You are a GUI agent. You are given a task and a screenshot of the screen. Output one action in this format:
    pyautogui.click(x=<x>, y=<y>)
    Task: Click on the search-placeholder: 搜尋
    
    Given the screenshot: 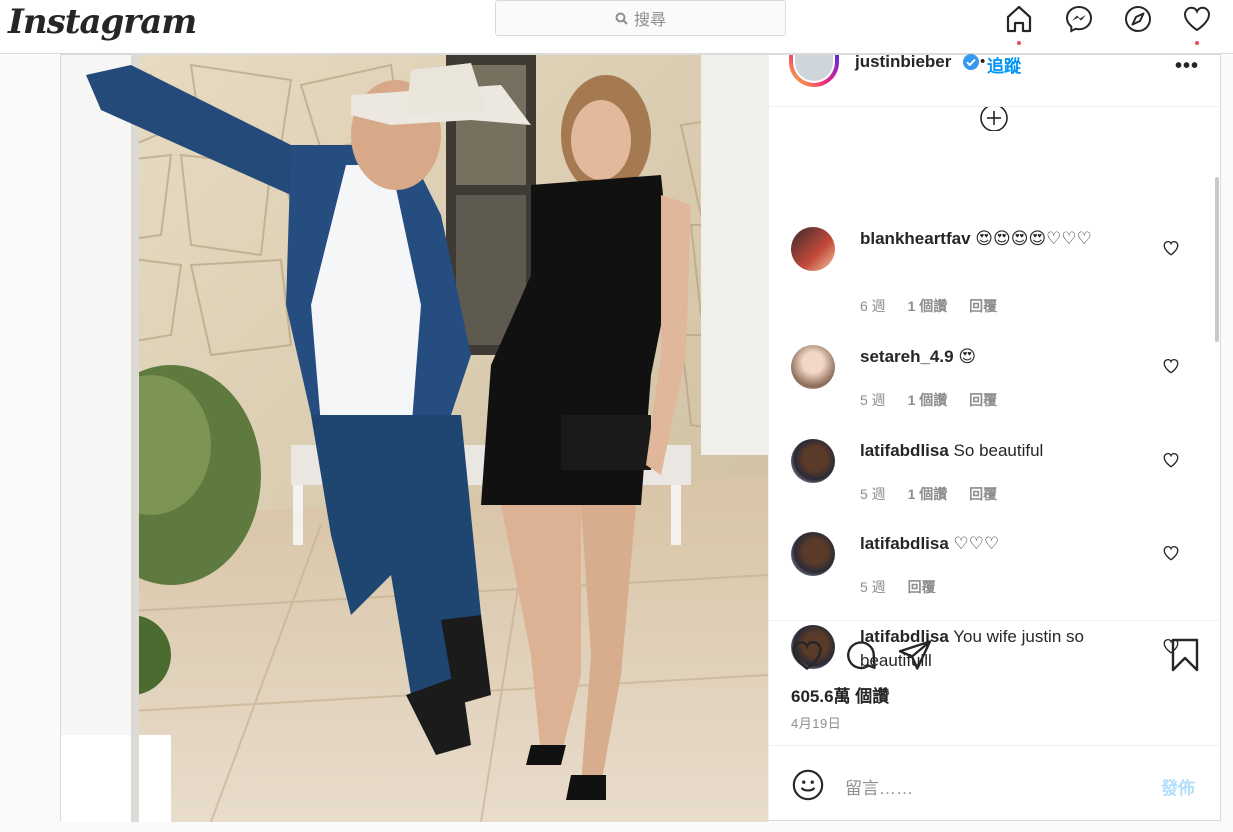 What is the action you would take?
    pyautogui.click(x=649, y=20)
    